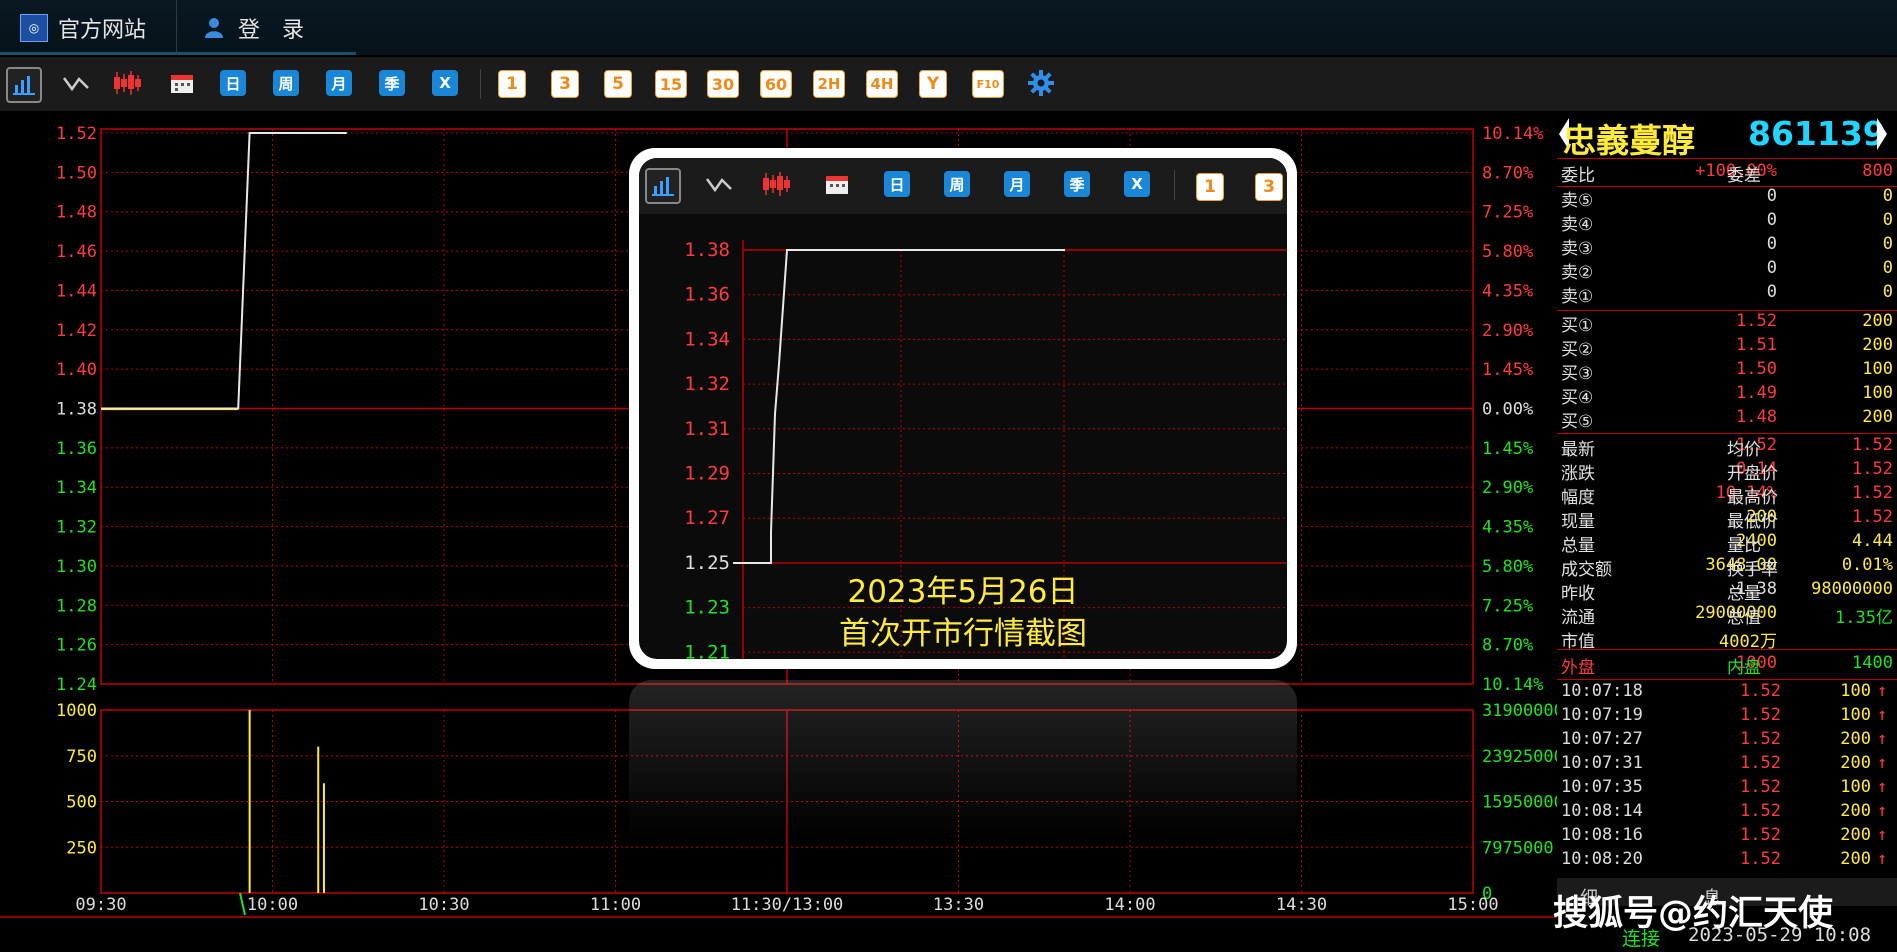  I want to click on quote-label: 均价, so click(1744, 450).